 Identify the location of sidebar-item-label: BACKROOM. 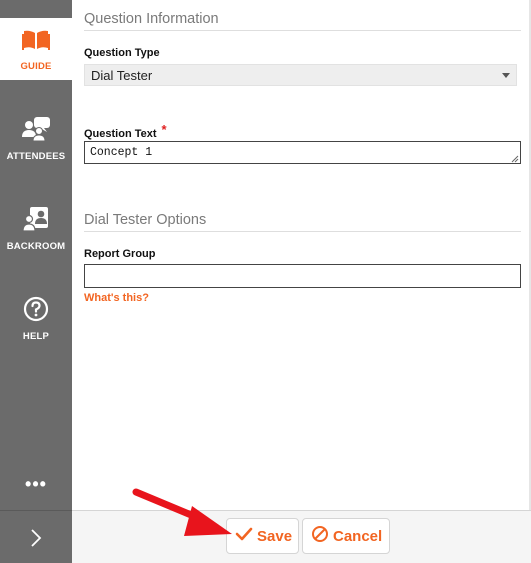
(36, 246).